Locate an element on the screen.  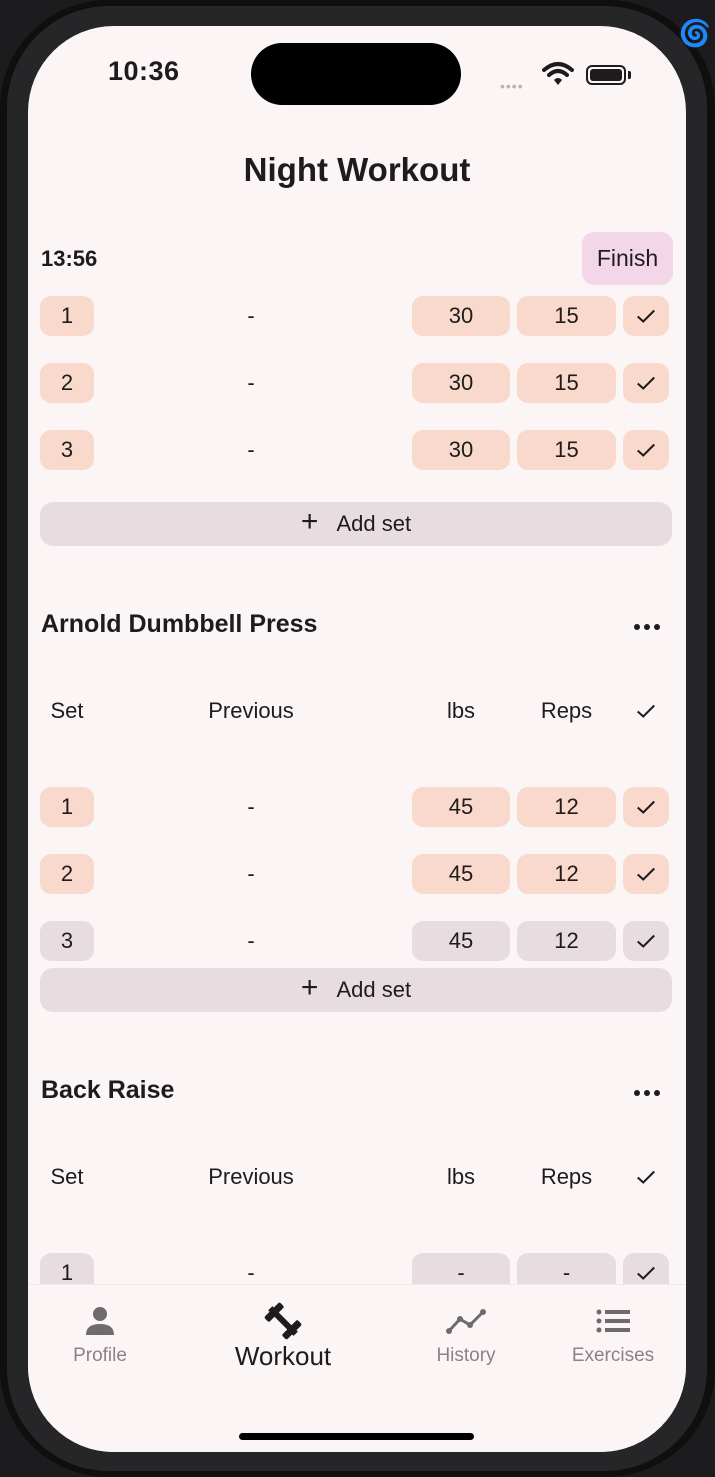
person-icon is located at coordinates (100, 1321).